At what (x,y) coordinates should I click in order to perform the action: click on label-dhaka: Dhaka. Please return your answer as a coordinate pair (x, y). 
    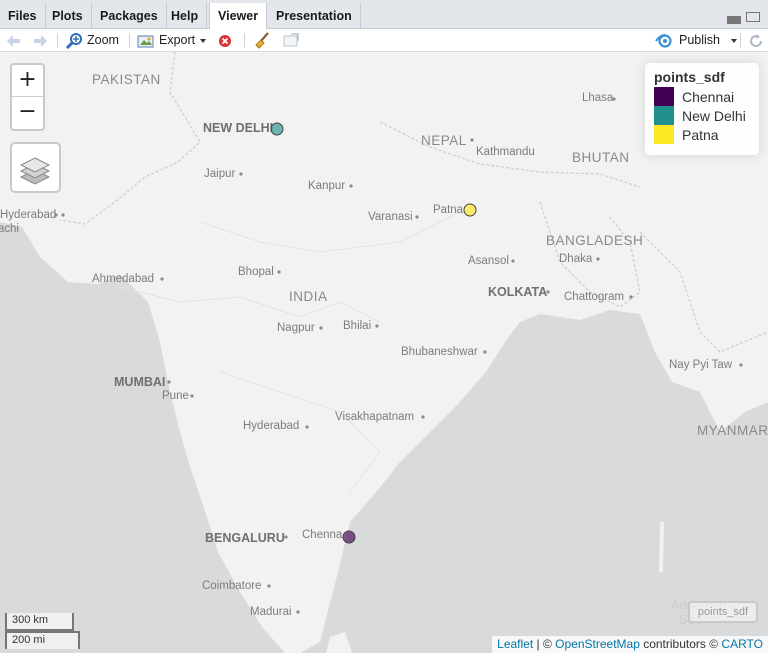
    Looking at the image, I should click on (576, 259).